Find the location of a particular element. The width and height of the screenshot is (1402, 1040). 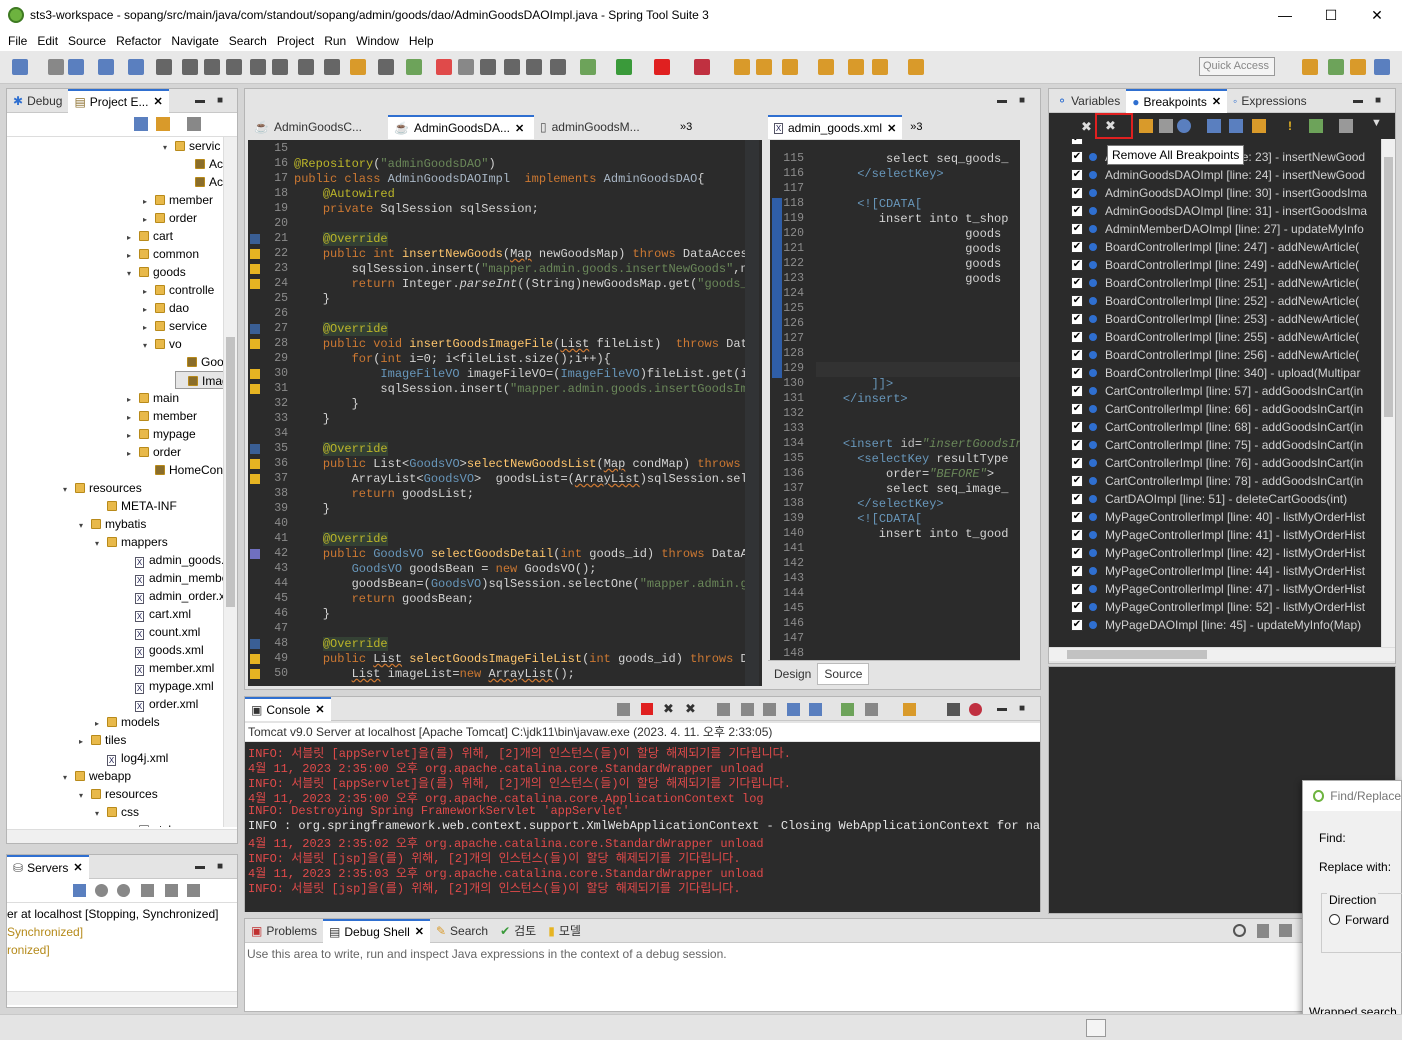

tree-item: ▸ controlle is located at coordinates (178, 290).